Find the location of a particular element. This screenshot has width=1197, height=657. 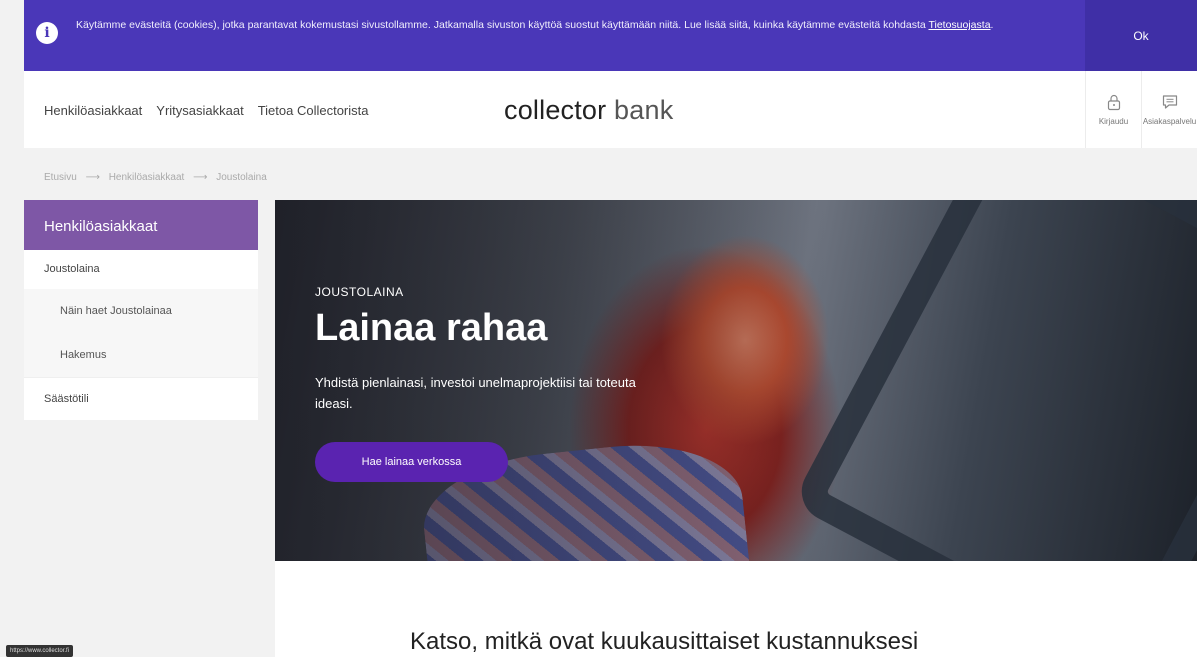

sidebar-item-savings: Säästötili is located at coordinates (141, 398).